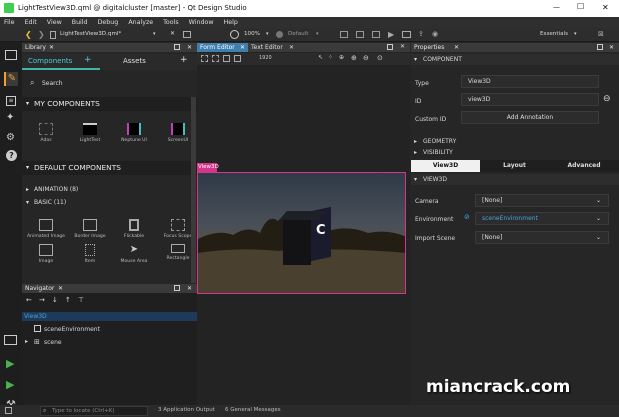  I want to click on chevron-right-icon: ▸, so click(26, 341).